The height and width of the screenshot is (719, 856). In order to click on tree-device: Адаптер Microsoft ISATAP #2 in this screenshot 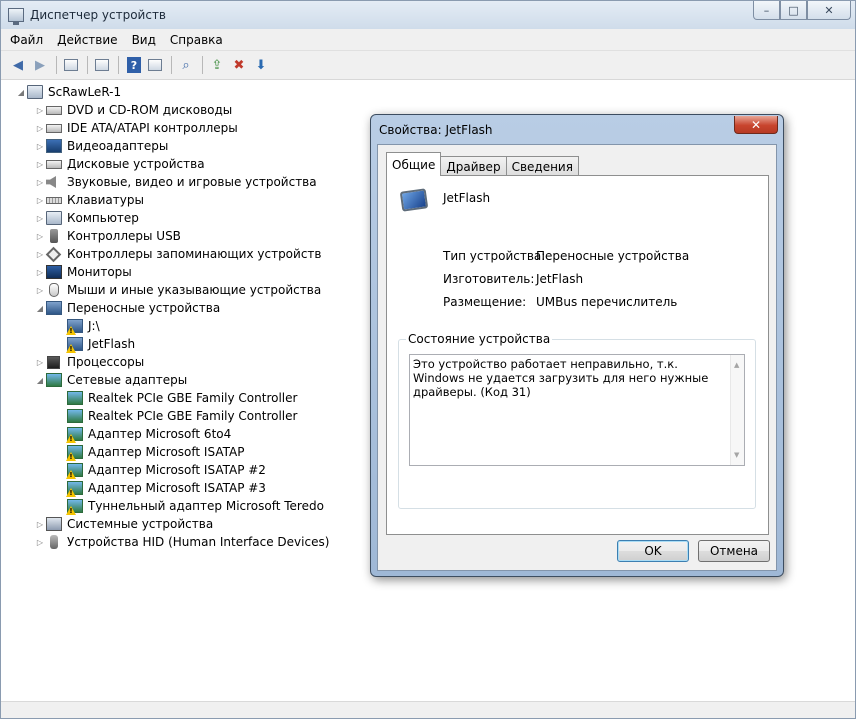, I will do `click(166, 470)`.